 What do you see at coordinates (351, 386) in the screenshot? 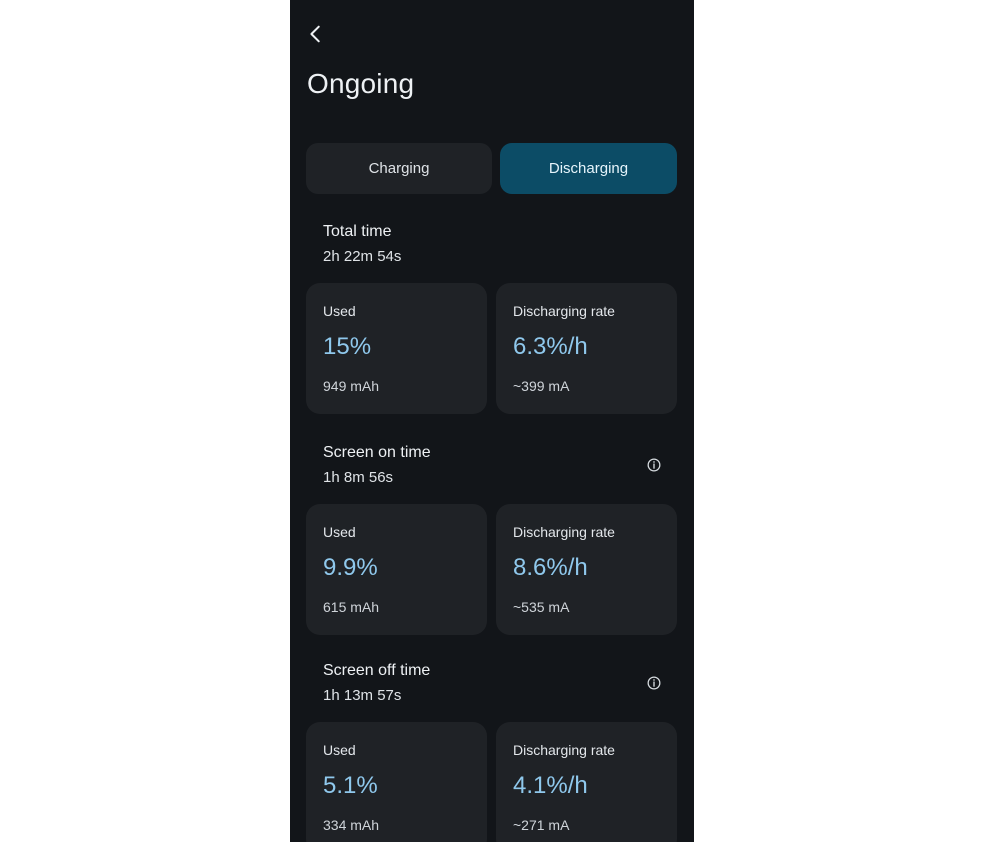
I see `card-subvalue: 949 mAh` at bounding box center [351, 386].